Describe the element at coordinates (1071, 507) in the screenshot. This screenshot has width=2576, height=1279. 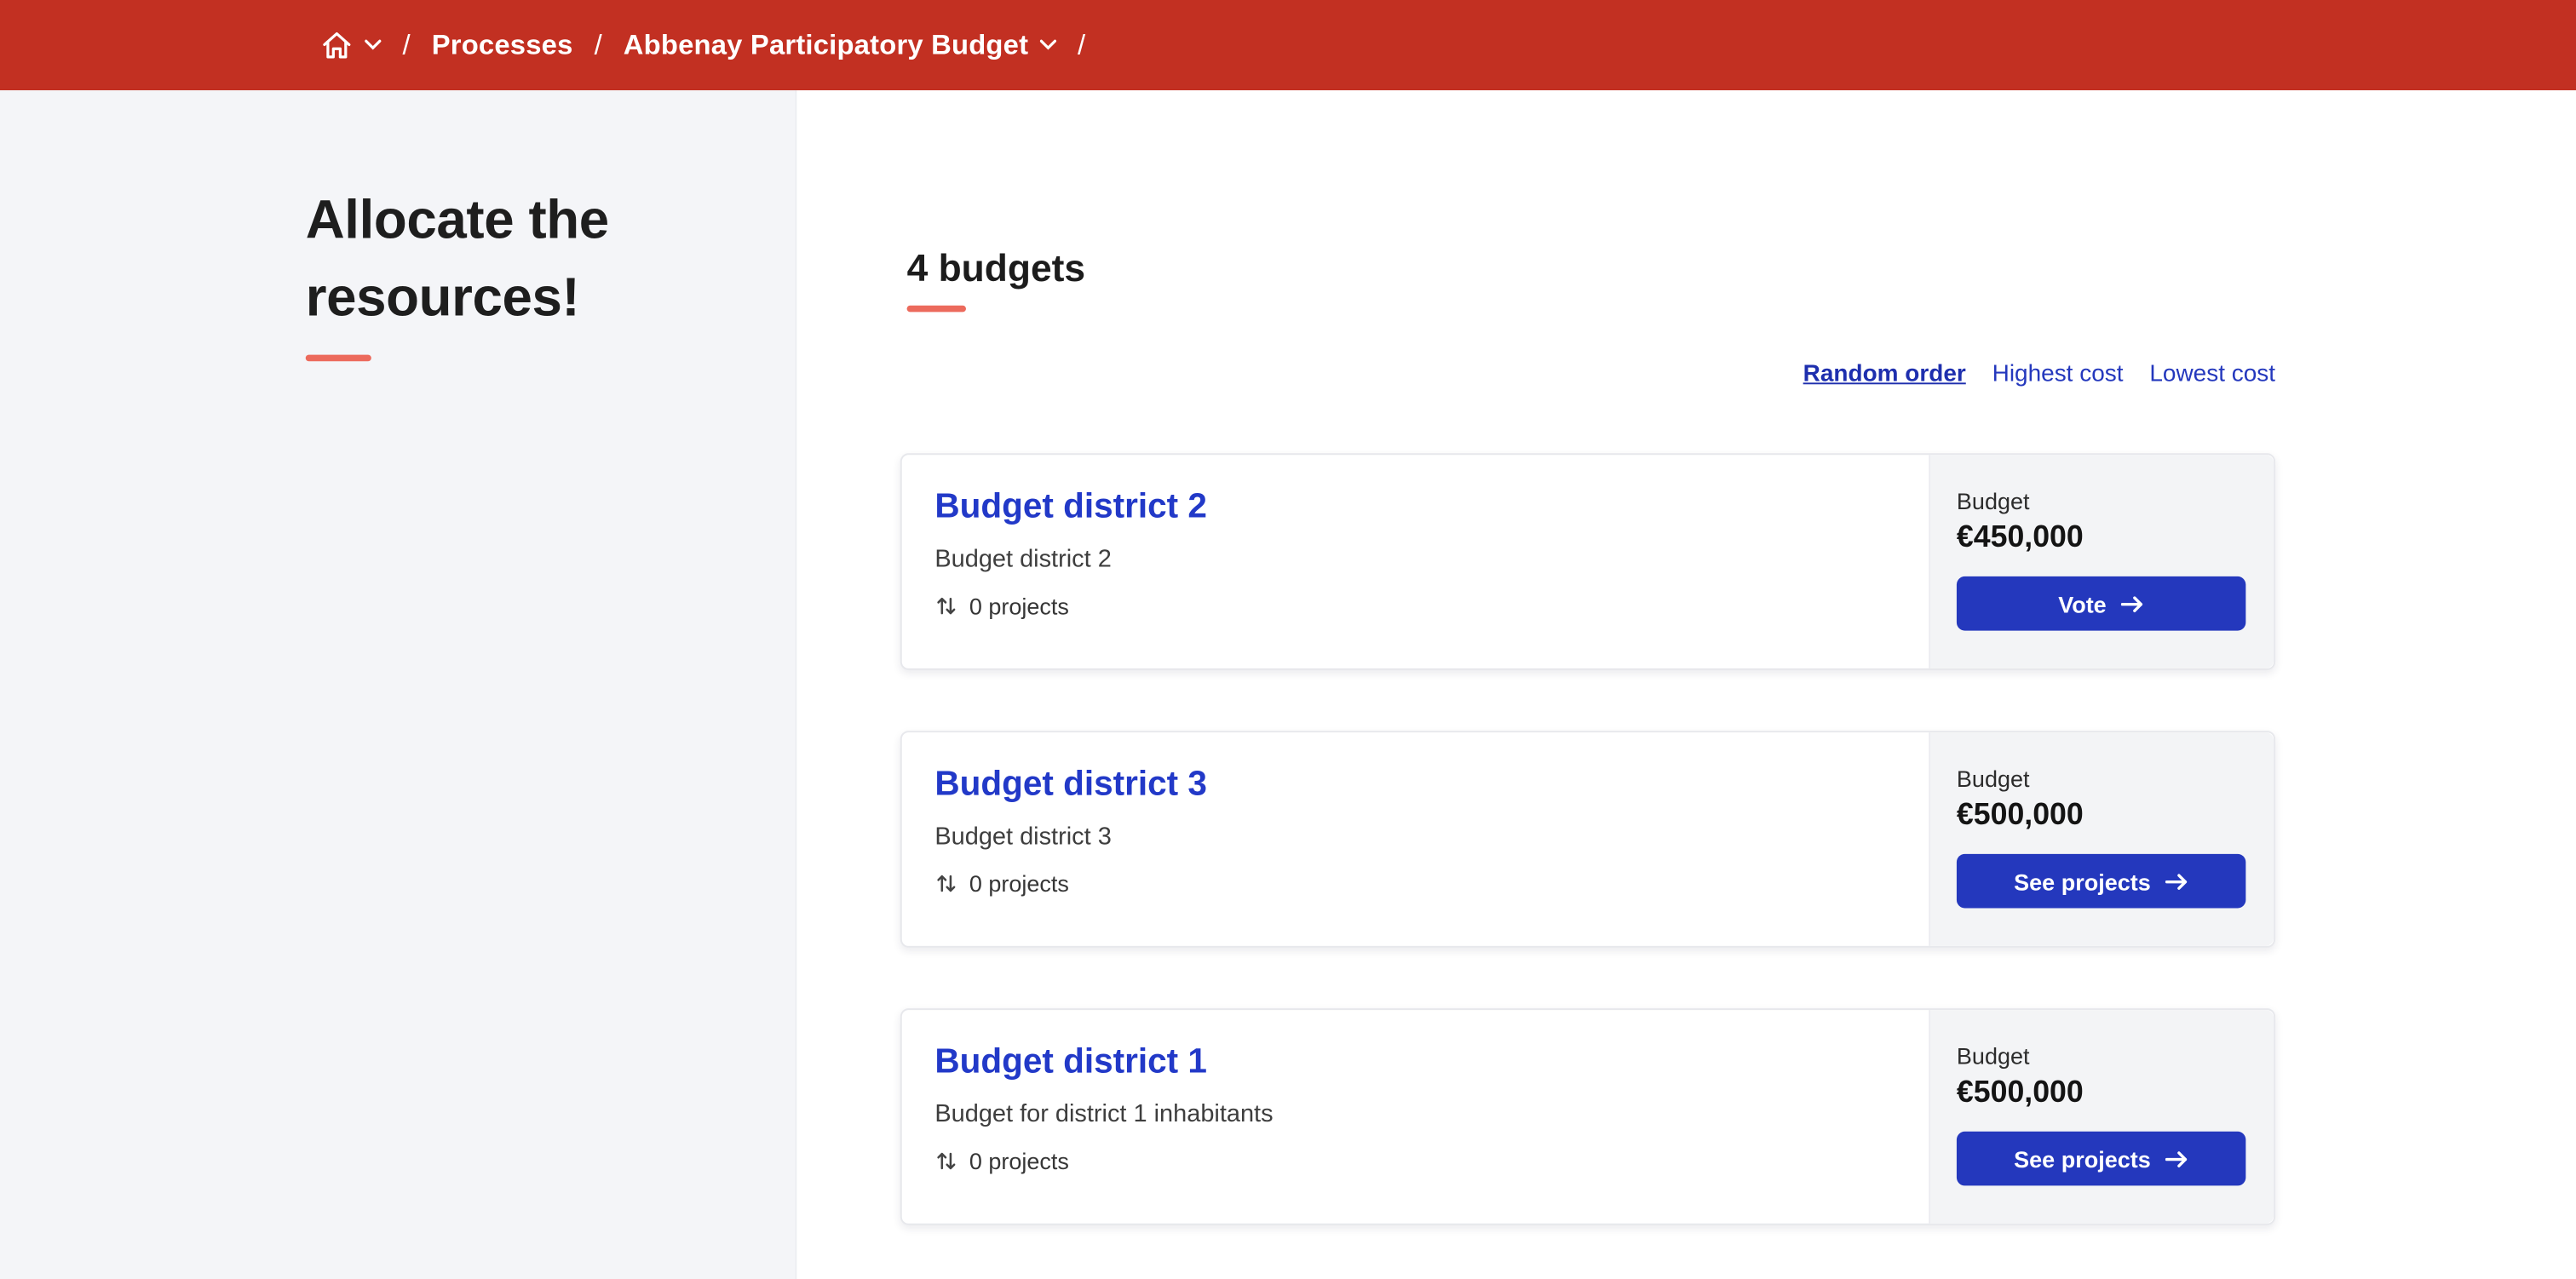
I see `budget-title-link: Budget district 2` at that location.